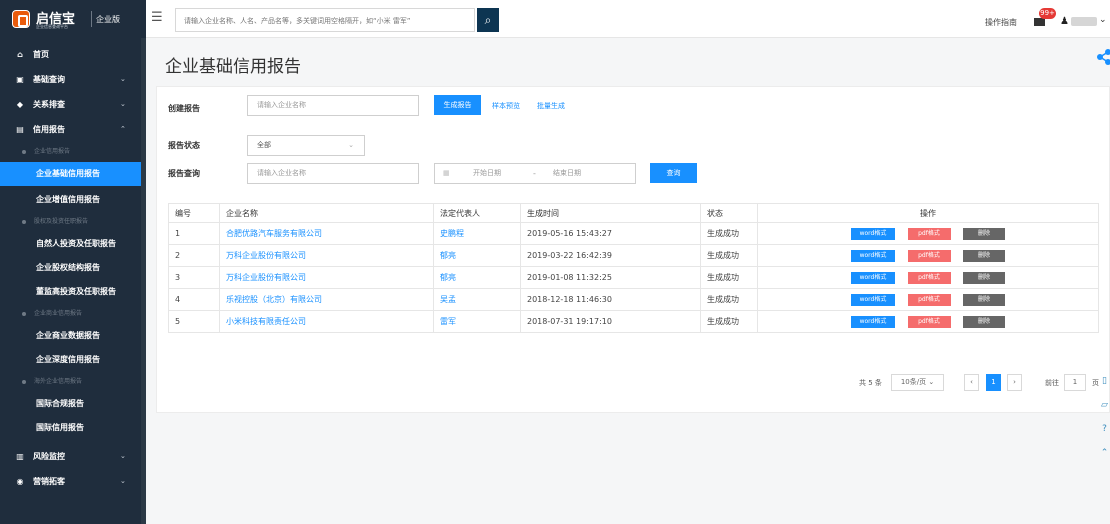  What do you see at coordinates (551, 106) in the screenshot?
I see `batch-generate-link: 批量生成` at bounding box center [551, 106].